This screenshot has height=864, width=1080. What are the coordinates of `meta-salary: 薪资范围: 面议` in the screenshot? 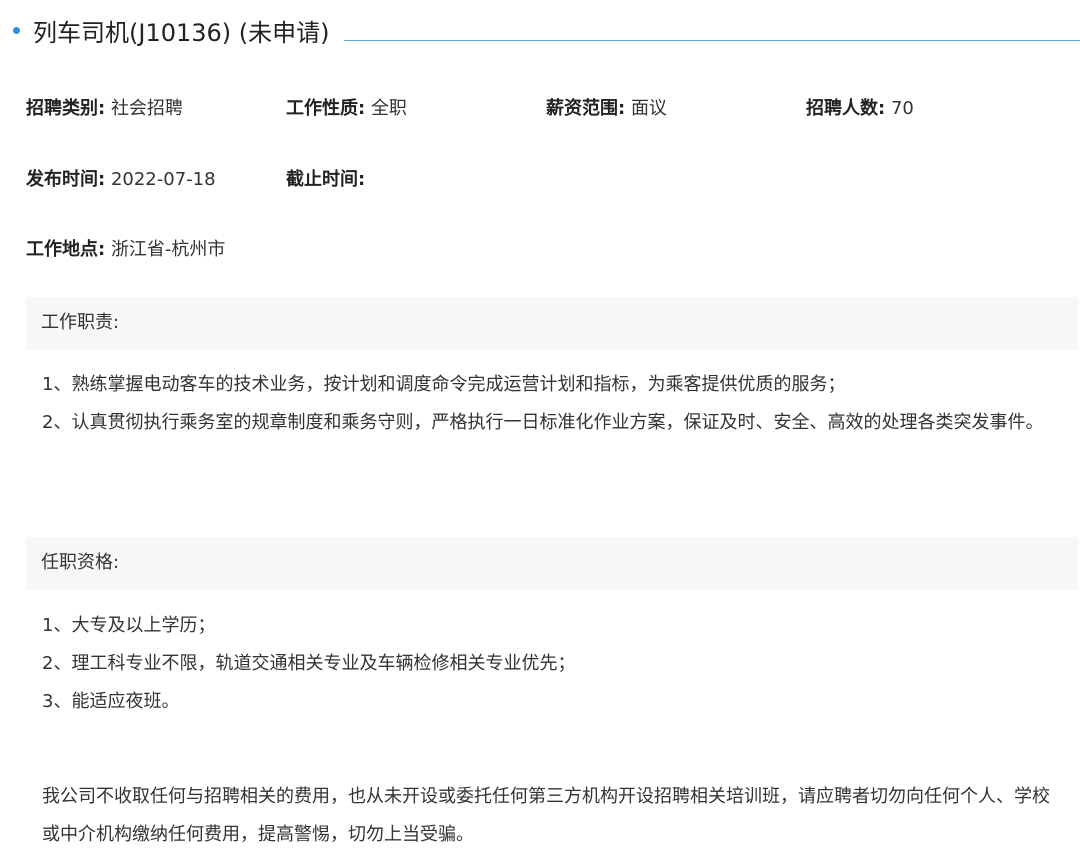 It's located at (606, 109).